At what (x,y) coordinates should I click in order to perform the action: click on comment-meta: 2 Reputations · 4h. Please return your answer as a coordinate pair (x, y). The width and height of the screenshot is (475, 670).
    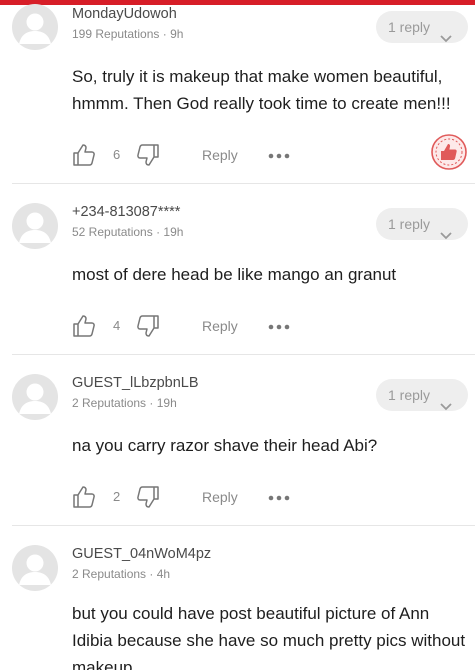
    Looking at the image, I should click on (121, 574).